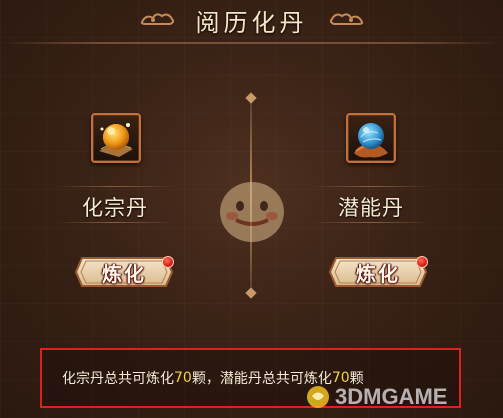 Image resolution: width=503 pixels, height=418 pixels. I want to click on title-bar: 阅历化丹, so click(251, 20).